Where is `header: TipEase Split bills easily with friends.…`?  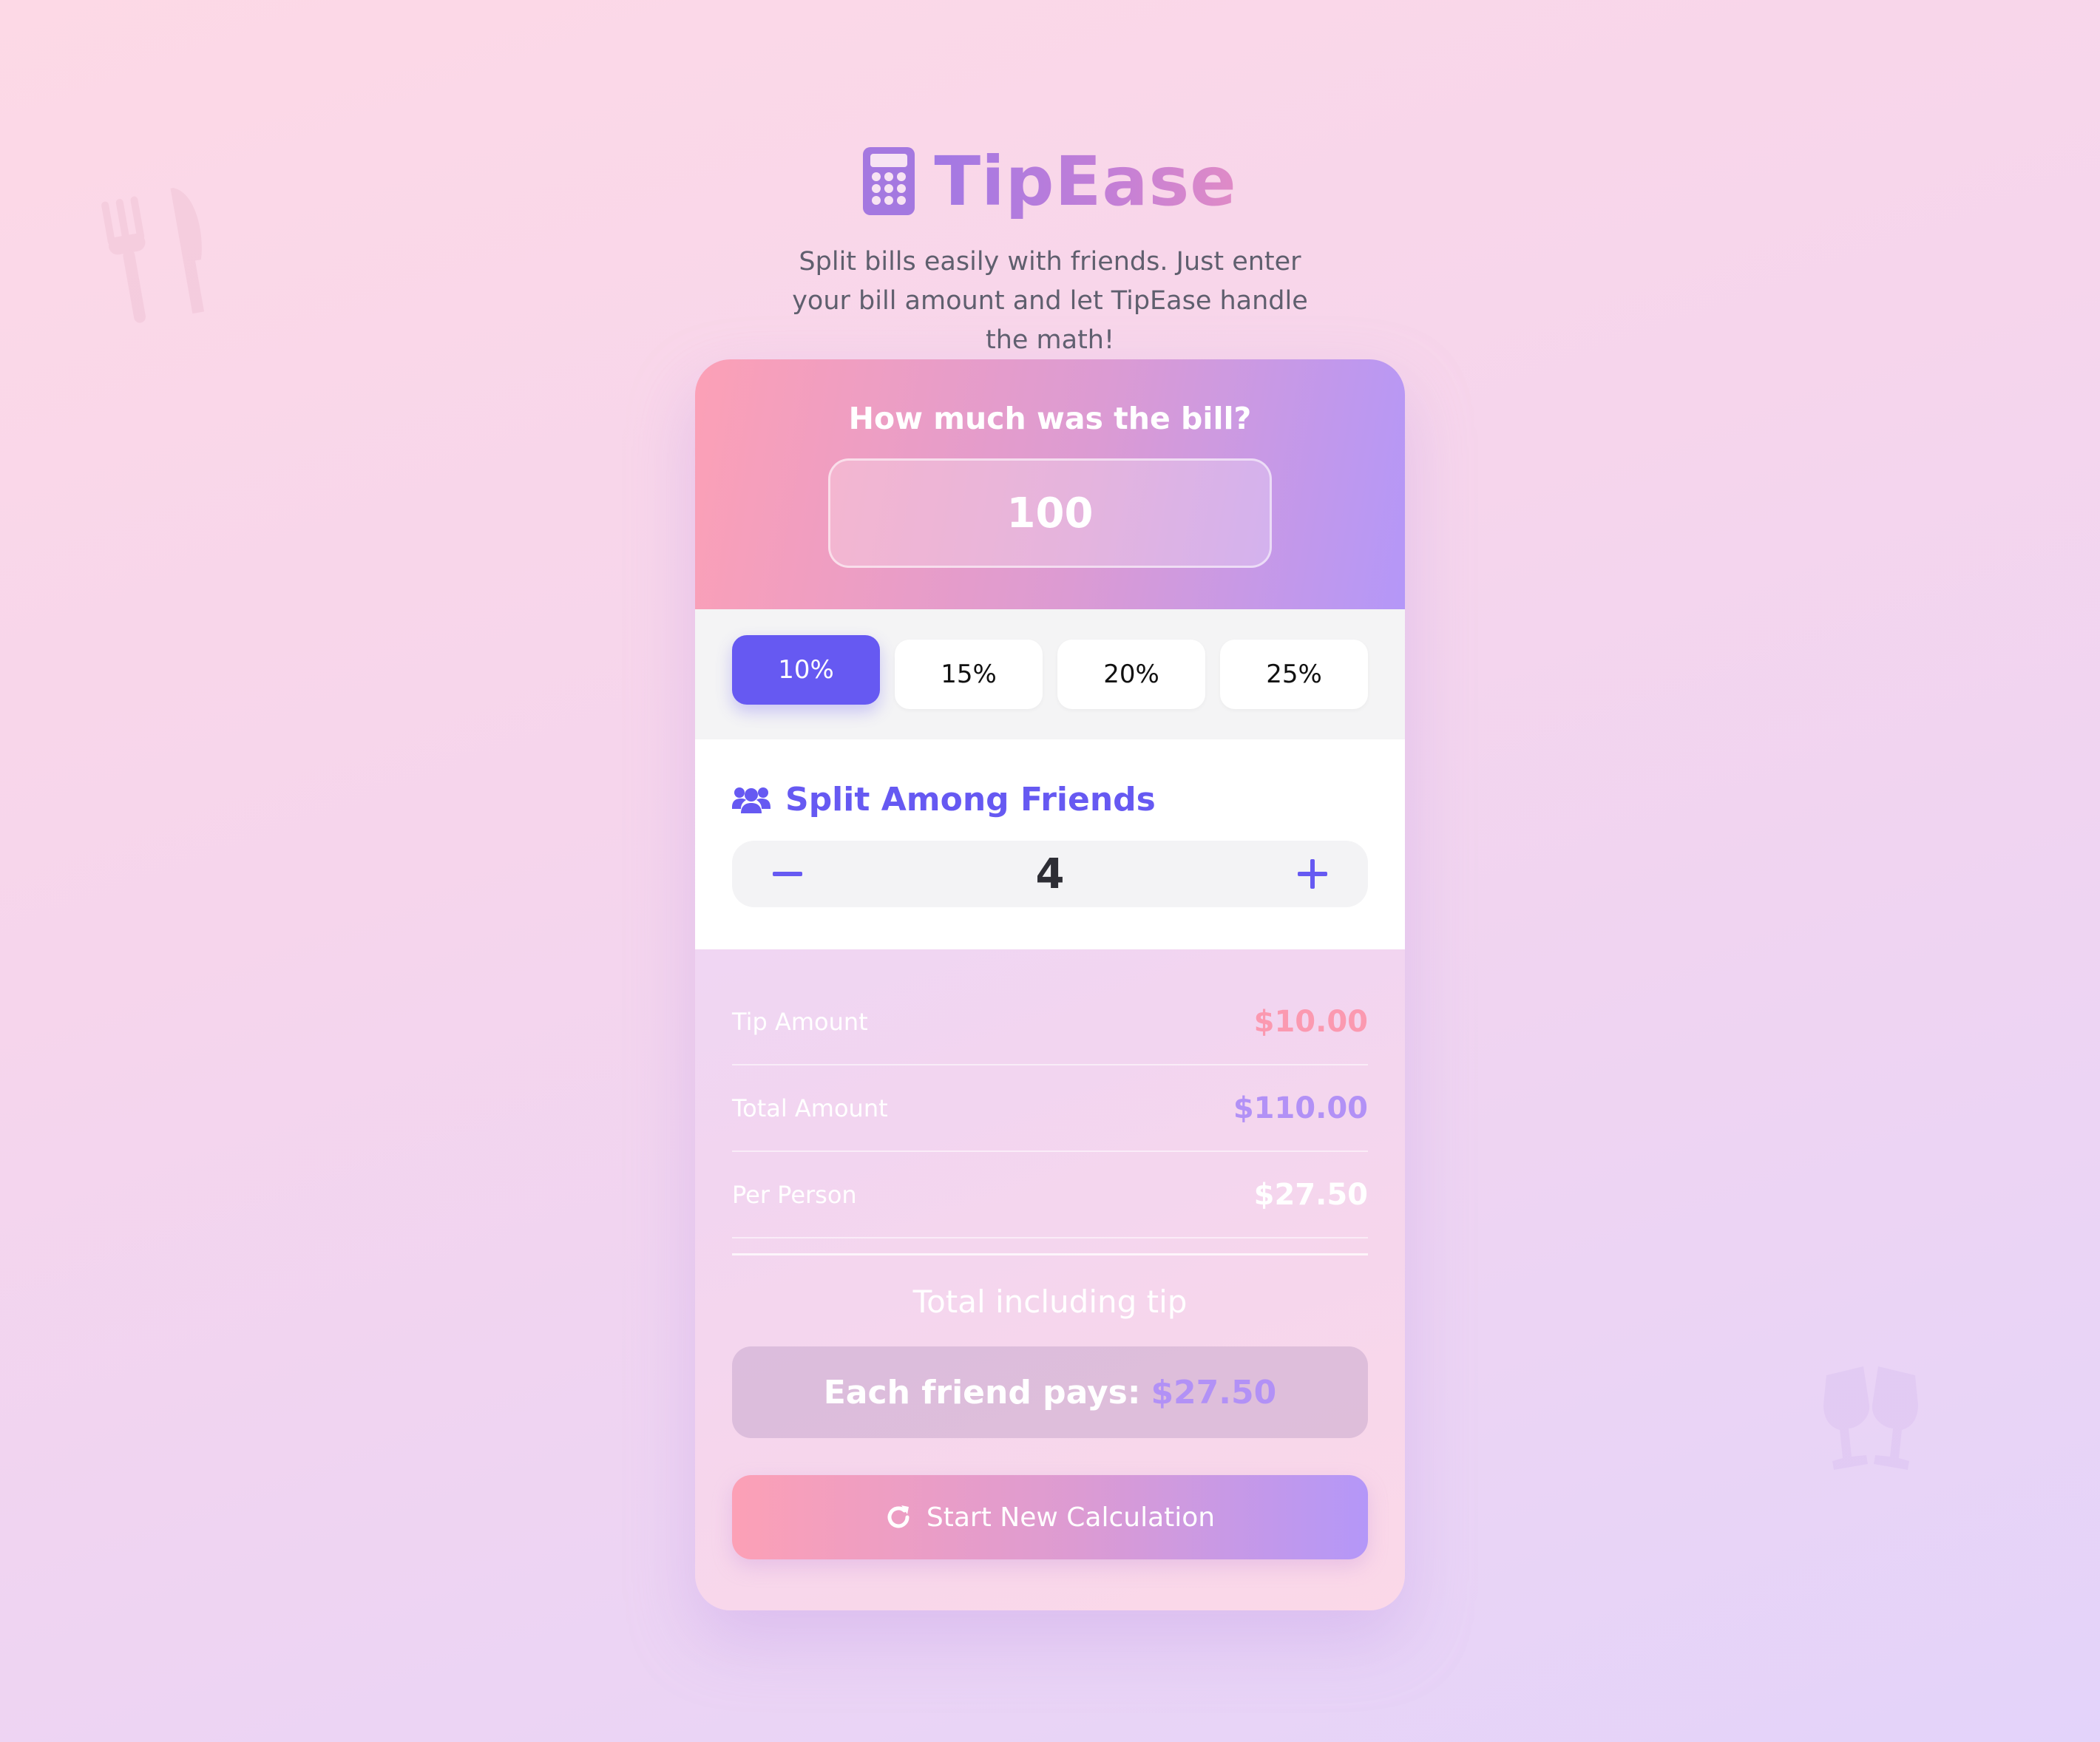 header: TipEase Split bills easily with friends.… is located at coordinates (1050, 250).